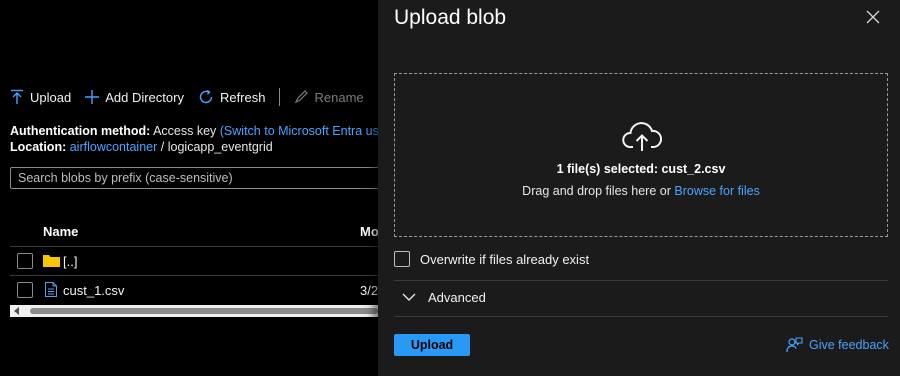 This screenshot has width=900, height=376. What do you see at coordinates (432, 345) in the screenshot?
I see `upload-button: Upload` at bounding box center [432, 345].